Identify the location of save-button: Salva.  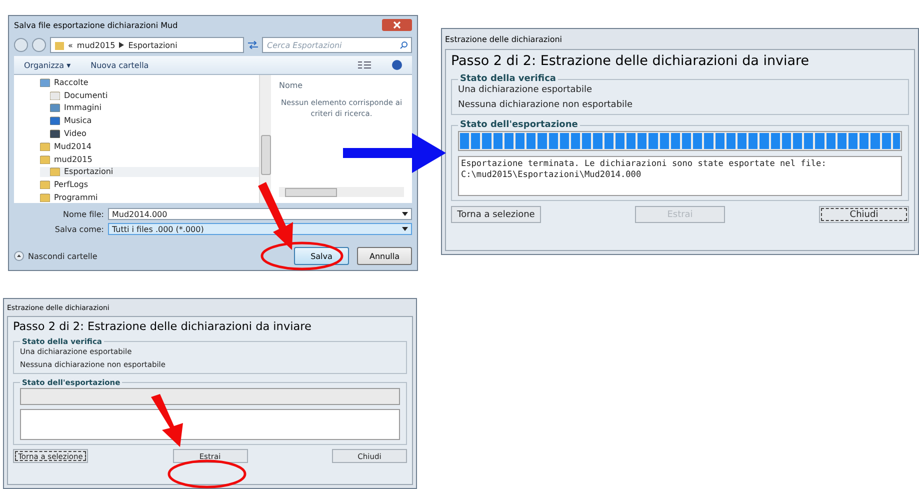
(321, 256).